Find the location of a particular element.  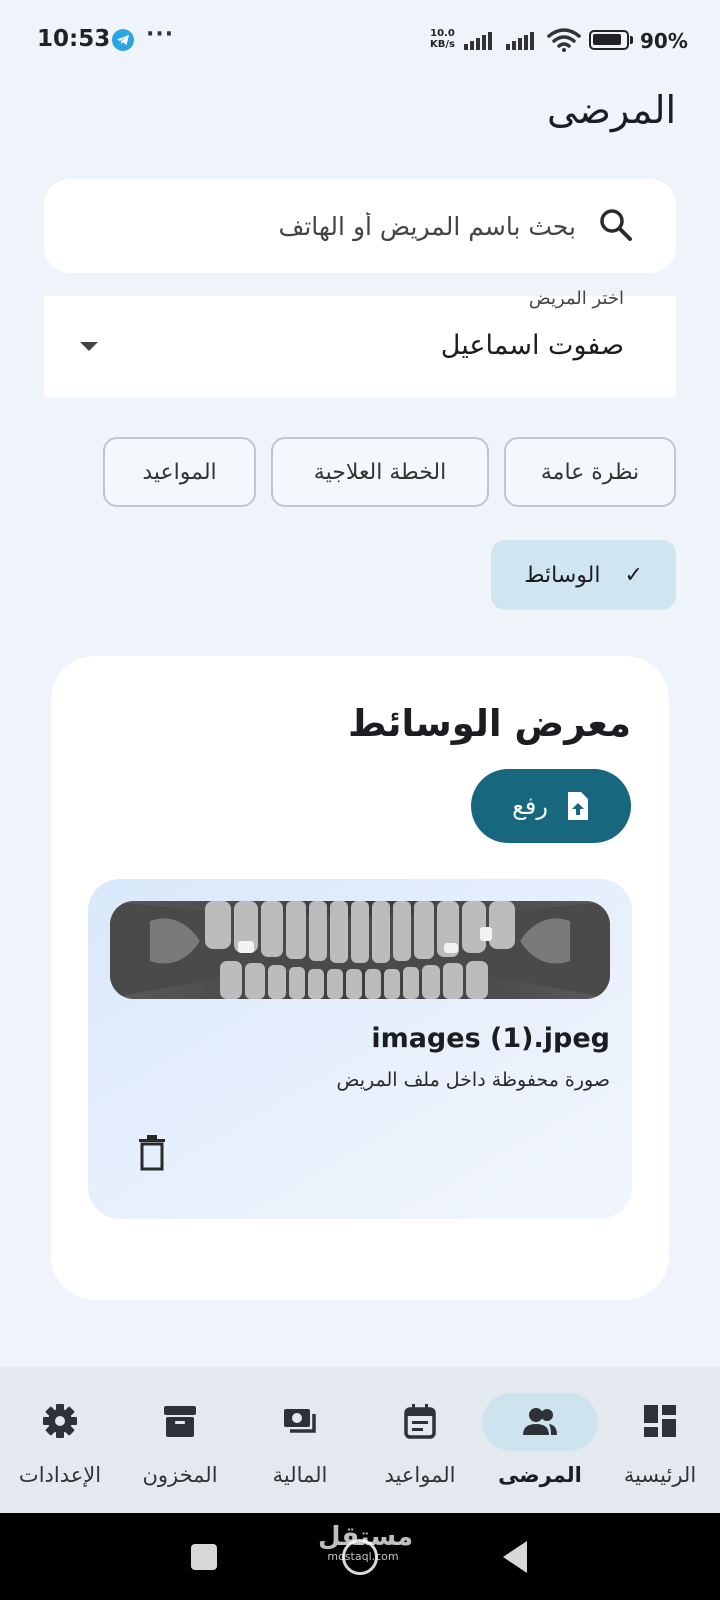

dashboard-icon is located at coordinates (660, 1421).